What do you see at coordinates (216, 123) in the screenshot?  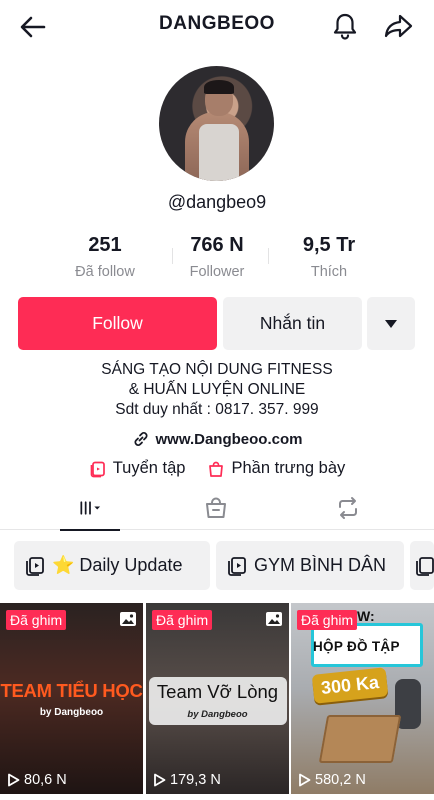 I see `avatar` at bounding box center [216, 123].